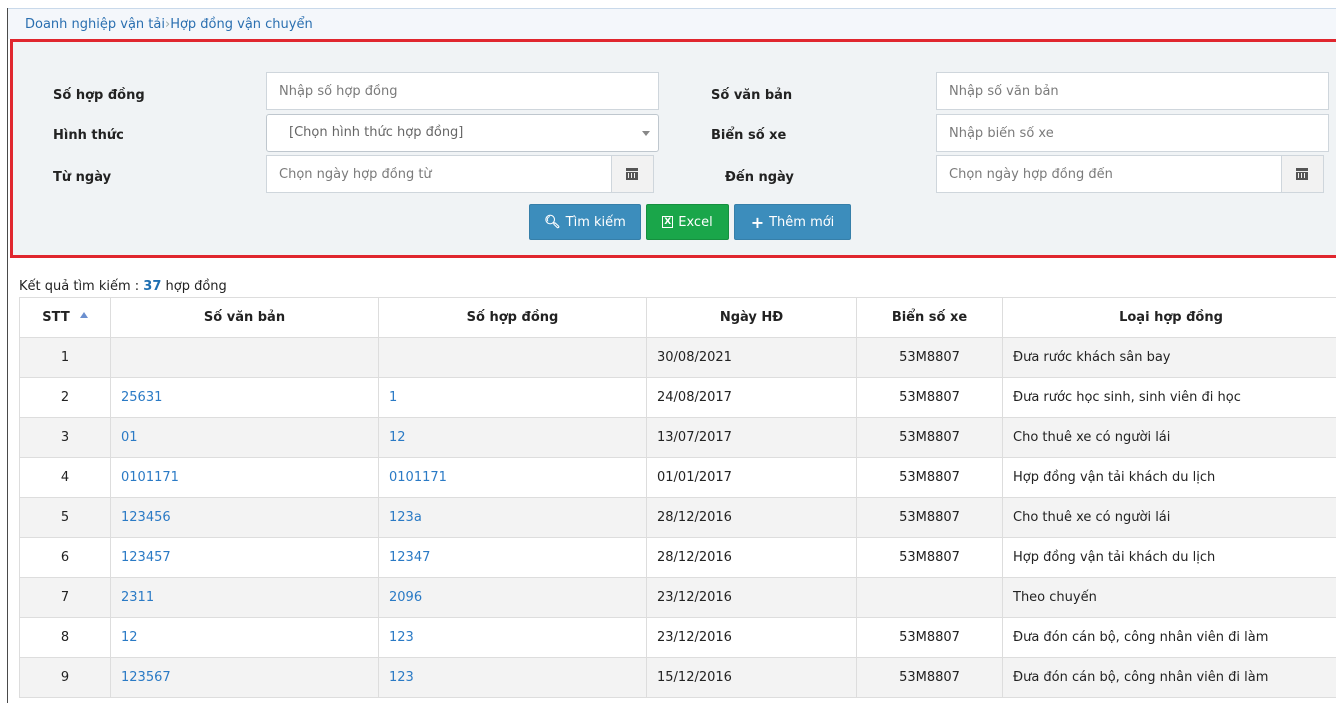 The image size is (1336, 703). Describe the element at coordinates (751, 437) in the screenshot. I see `row-date-cell: 13/07/2017` at that location.